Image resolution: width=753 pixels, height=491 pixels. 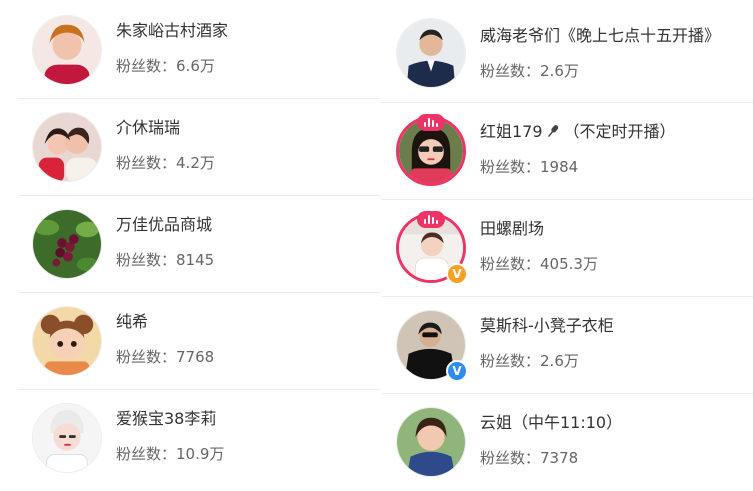 What do you see at coordinates (248, 454) in the screenshot?
I see `fans-count-row: 粉丝数：10.9万` at bounding box center [248, 454].